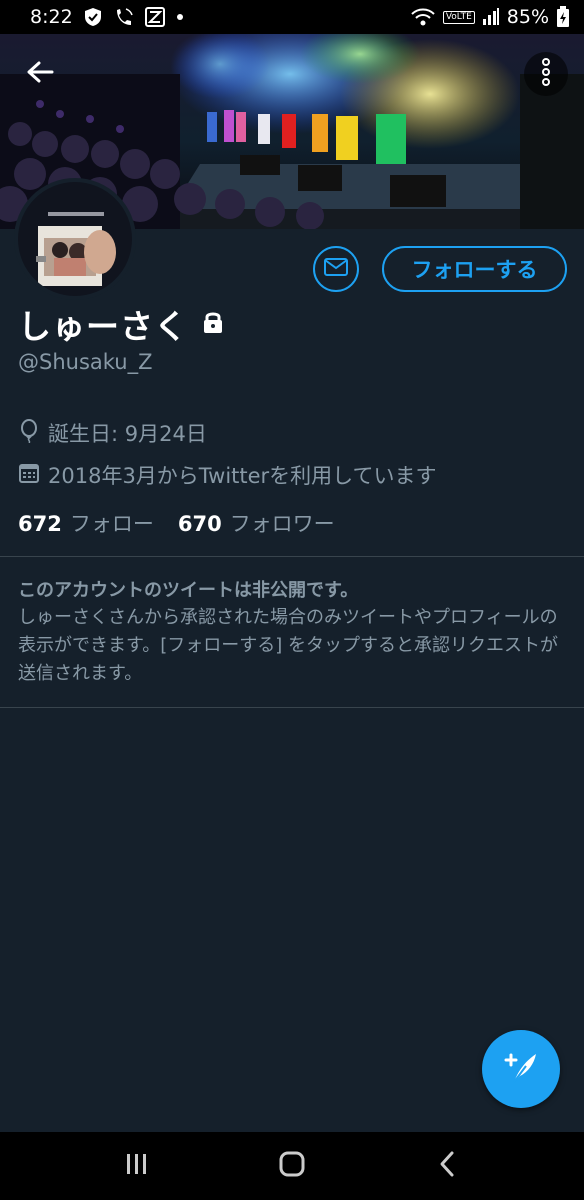  I want to click on protected-notice-title: このアカウントのツイートは非公開です。, so click(188, 590).